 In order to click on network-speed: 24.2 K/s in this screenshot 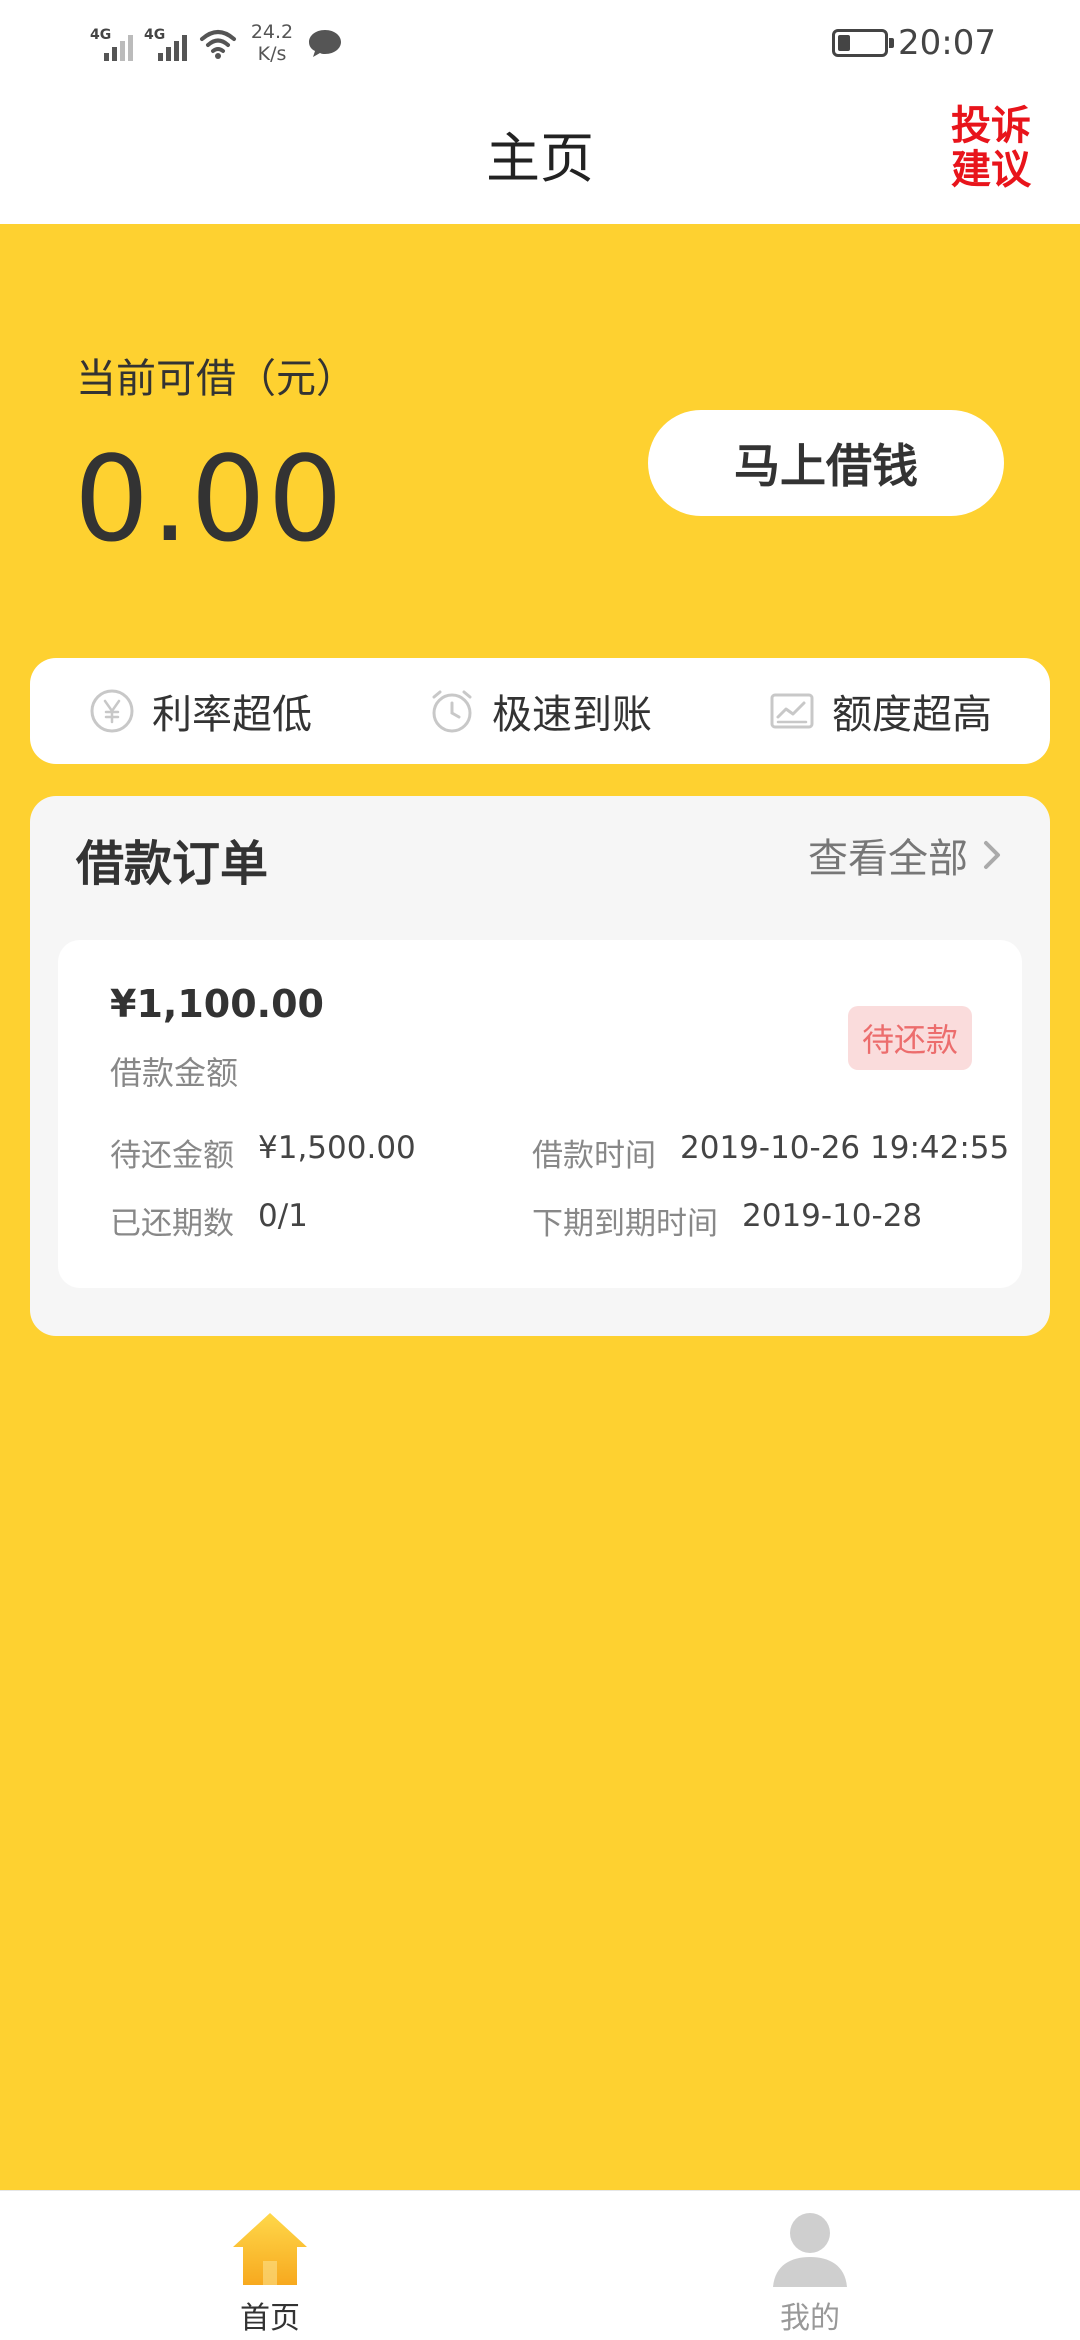, I will do `click(272, 43)`.